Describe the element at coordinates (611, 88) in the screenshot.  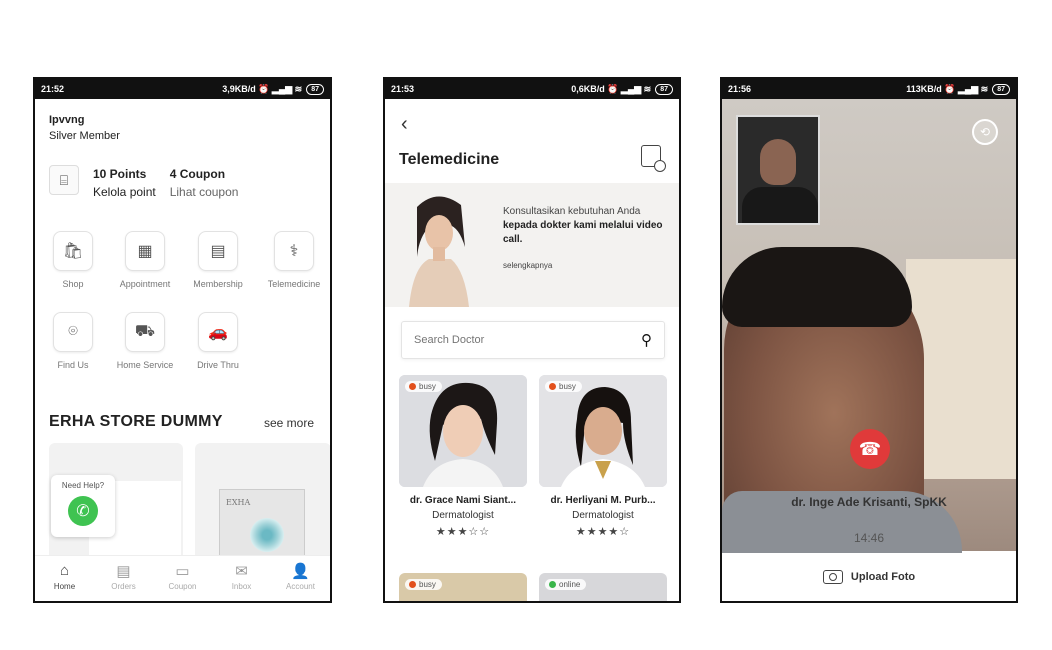
I see `status-info: 0,6KB/d ⏰ ▂▄▆ ≋` at that location.